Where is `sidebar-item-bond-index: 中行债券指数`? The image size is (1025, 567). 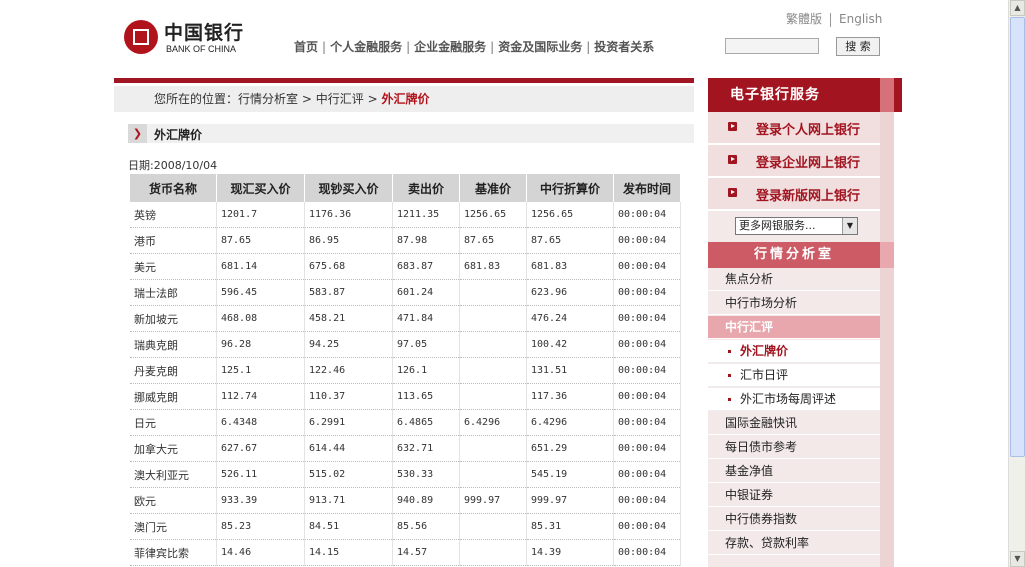 sidebar-item-bond-index: 中行债券指数 is located at coordinates (794, 519).